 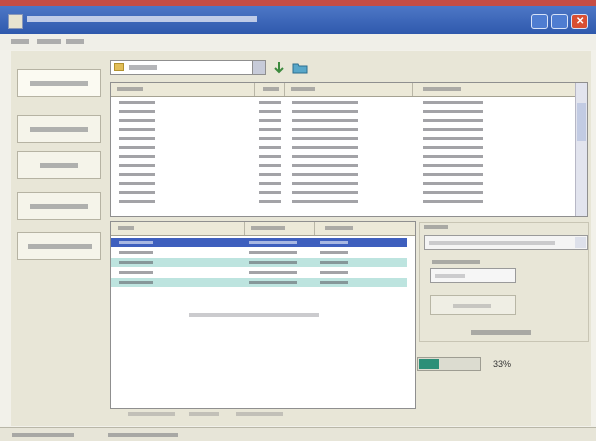 I want to click on progress-bar, so click(x=449, y=364).